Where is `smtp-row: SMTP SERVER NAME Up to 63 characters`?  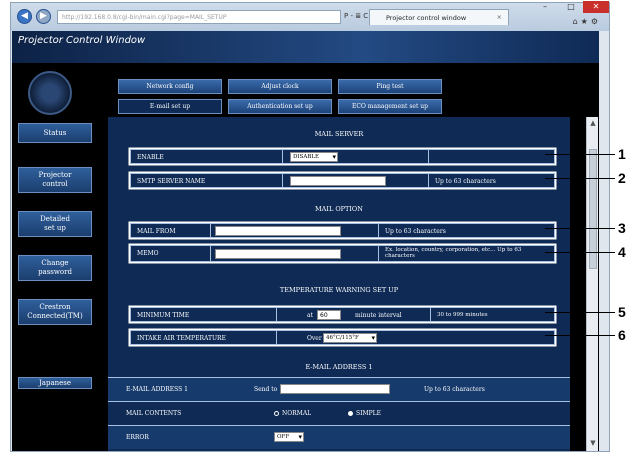
smtp-row: SMTP SERVER NAME Up to 63 characters is located at coordinates (342, 180).